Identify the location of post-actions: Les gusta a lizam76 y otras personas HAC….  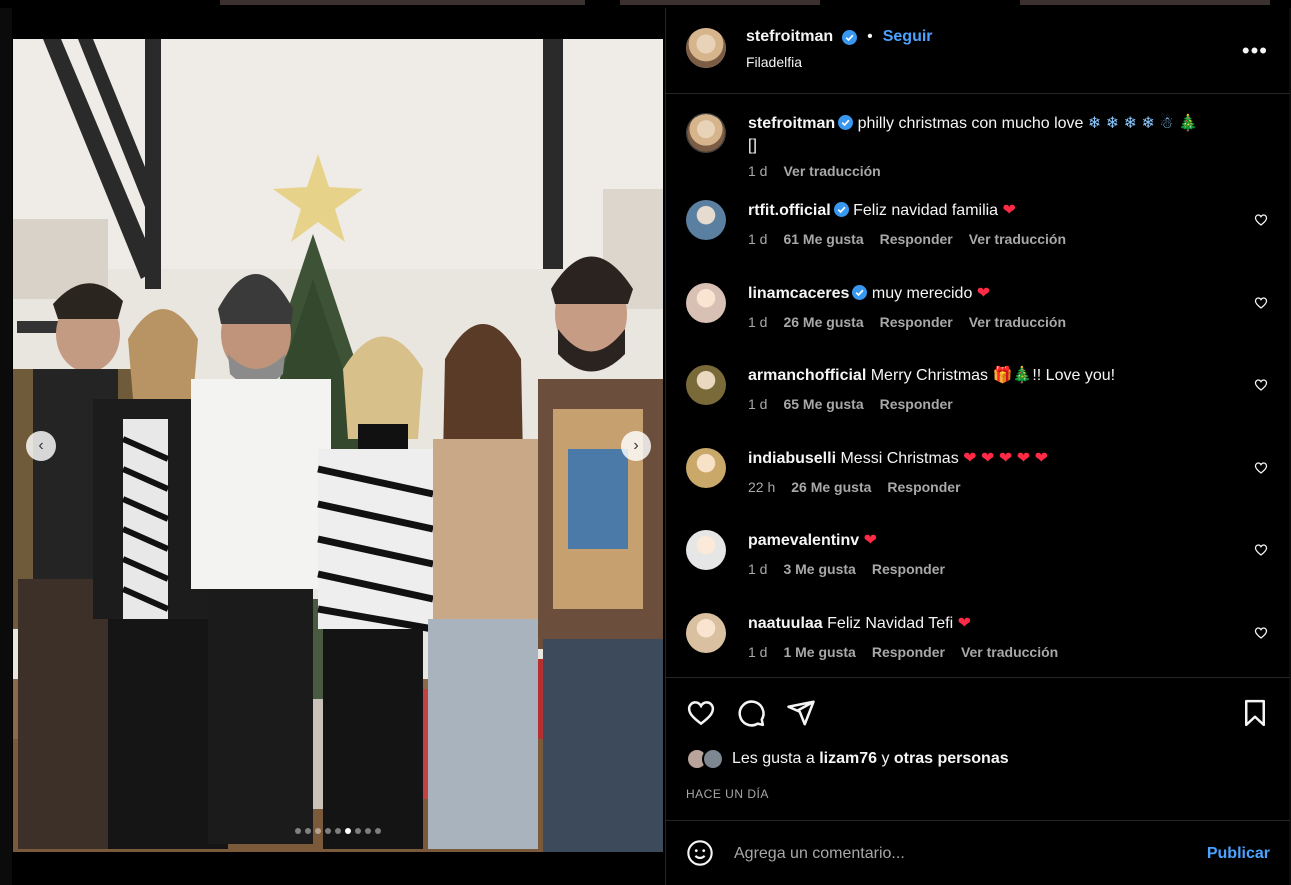
(978, 747).